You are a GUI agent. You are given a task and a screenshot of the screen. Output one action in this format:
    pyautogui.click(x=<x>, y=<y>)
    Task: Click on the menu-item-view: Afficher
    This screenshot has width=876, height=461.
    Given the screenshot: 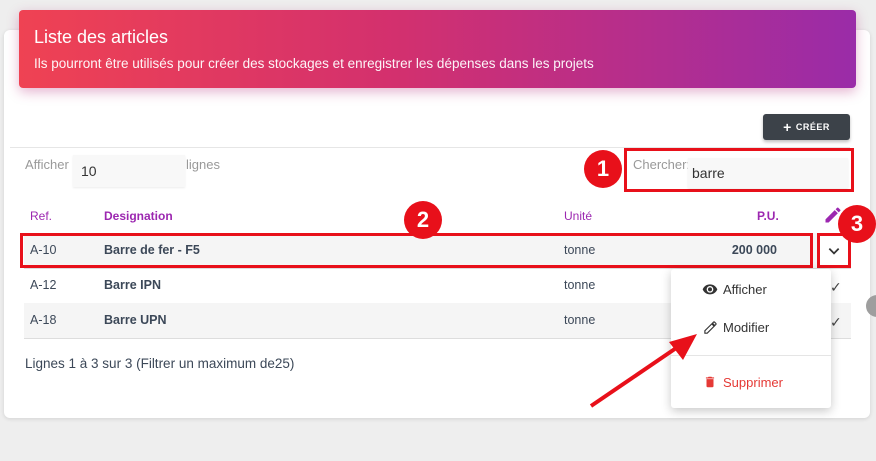 What is the action you would take?
    pyautogui.click(x=751, y=289)
    